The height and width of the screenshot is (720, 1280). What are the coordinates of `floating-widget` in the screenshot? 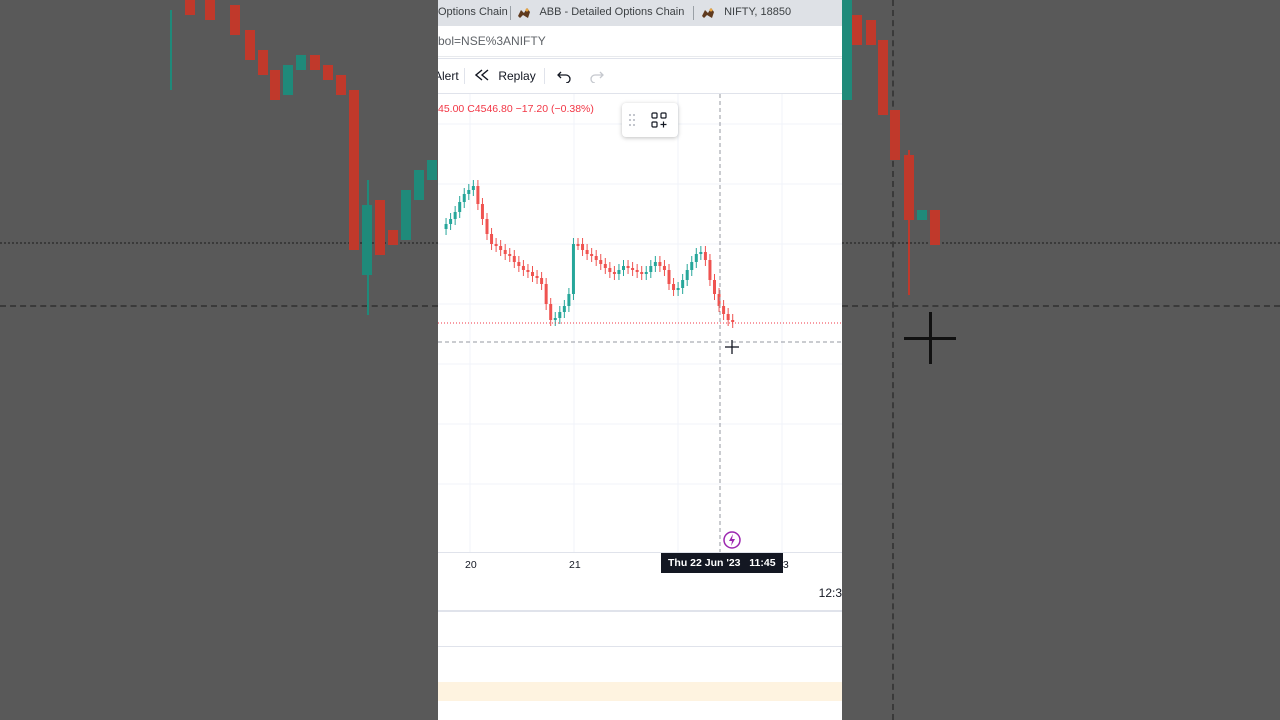 It's located at (650, 120).